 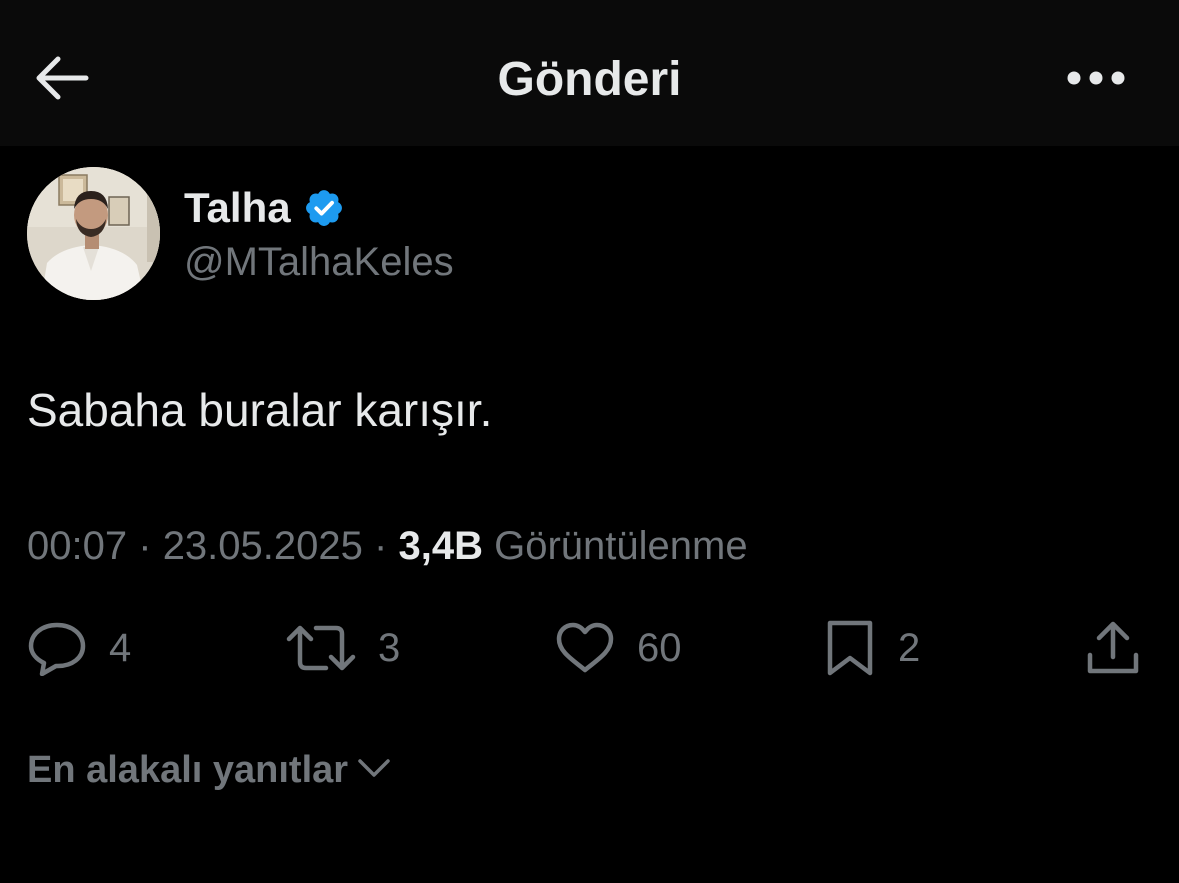 What do you see at coordinates (319, 262) in the screenshot?
I see `author-handle: @MTalhaKeles` at bounding box center [319, 262].